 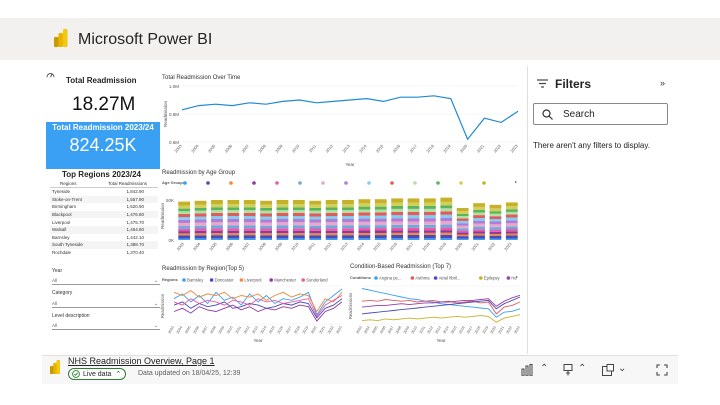 I want to click on card-label: Total Readmission 2023/24, so click(x=103, y=127).